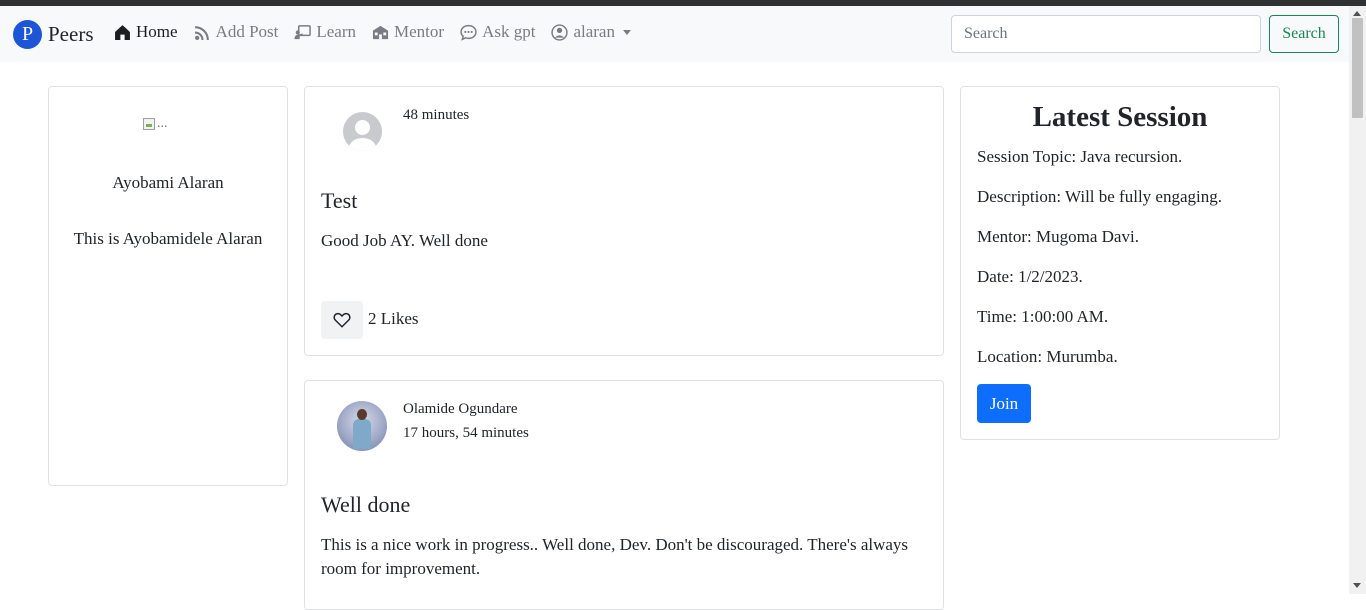 This screenshot has height=610, width=1366. I want to click on scrollbar-thumb, so click(1357, 68).